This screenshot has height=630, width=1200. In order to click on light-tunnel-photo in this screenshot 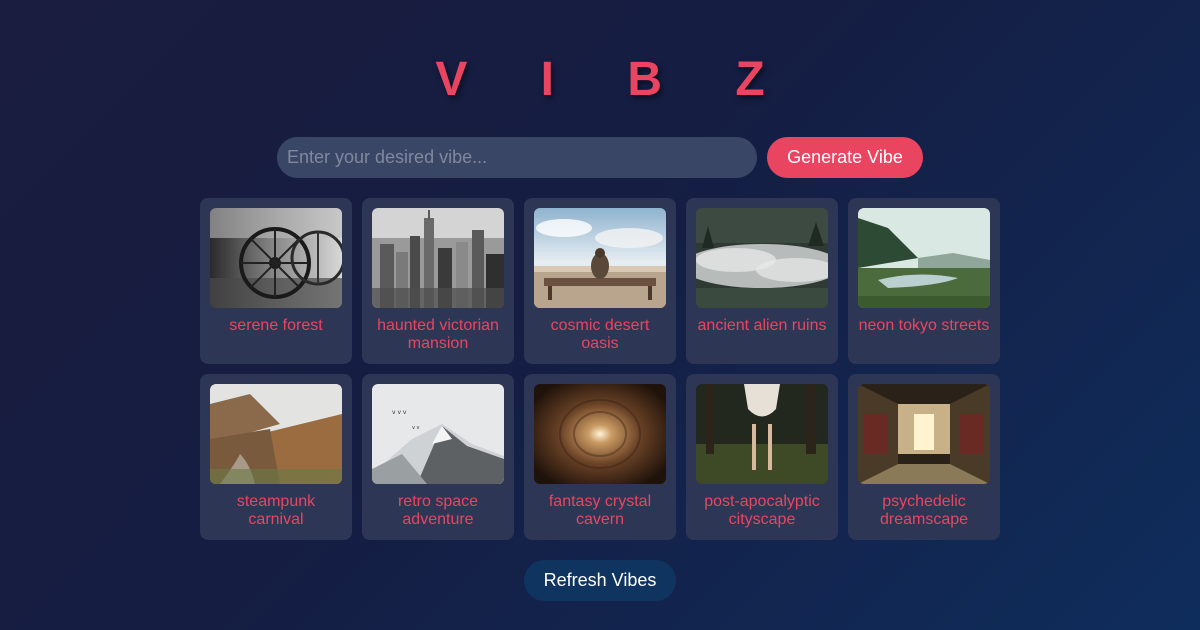, I will do `click(600, 434)`.